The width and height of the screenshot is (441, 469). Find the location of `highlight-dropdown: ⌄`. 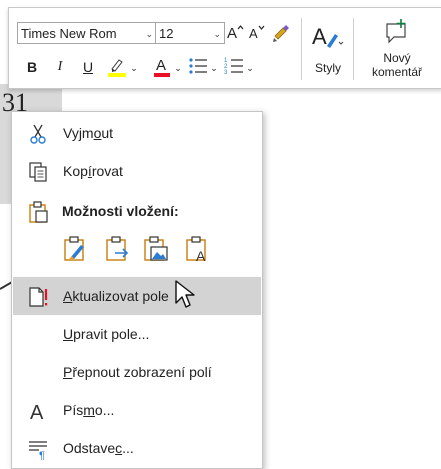

highlight-dropdown: ⌄ is located at coordinates (134, 68).